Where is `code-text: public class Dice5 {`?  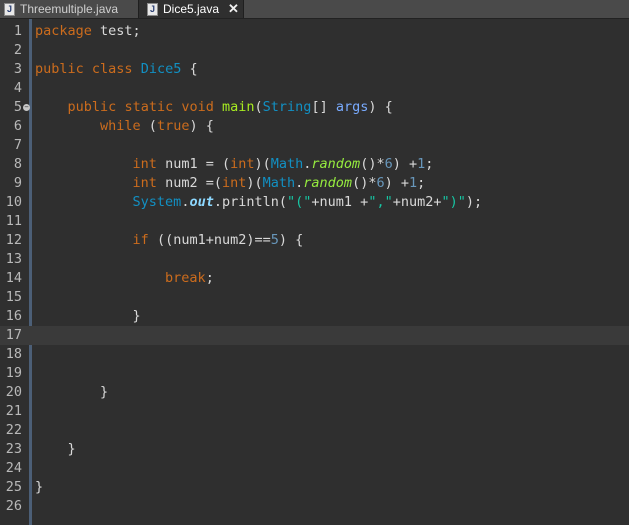 code-text: public class Dice5 { is located at coordinates (116, 69).